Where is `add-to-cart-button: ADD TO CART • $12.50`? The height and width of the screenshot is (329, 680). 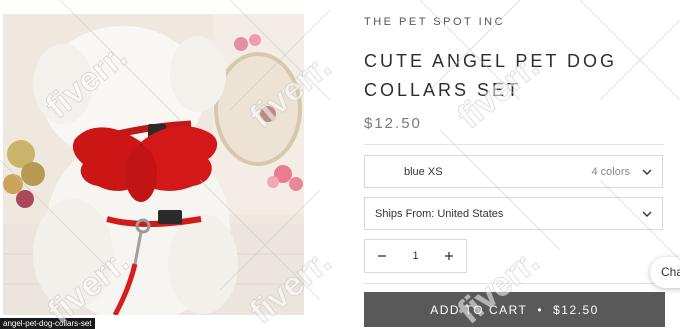 add-to-cart-button: ADD TO CART • $12.50 is located at coordinates (514, 309).